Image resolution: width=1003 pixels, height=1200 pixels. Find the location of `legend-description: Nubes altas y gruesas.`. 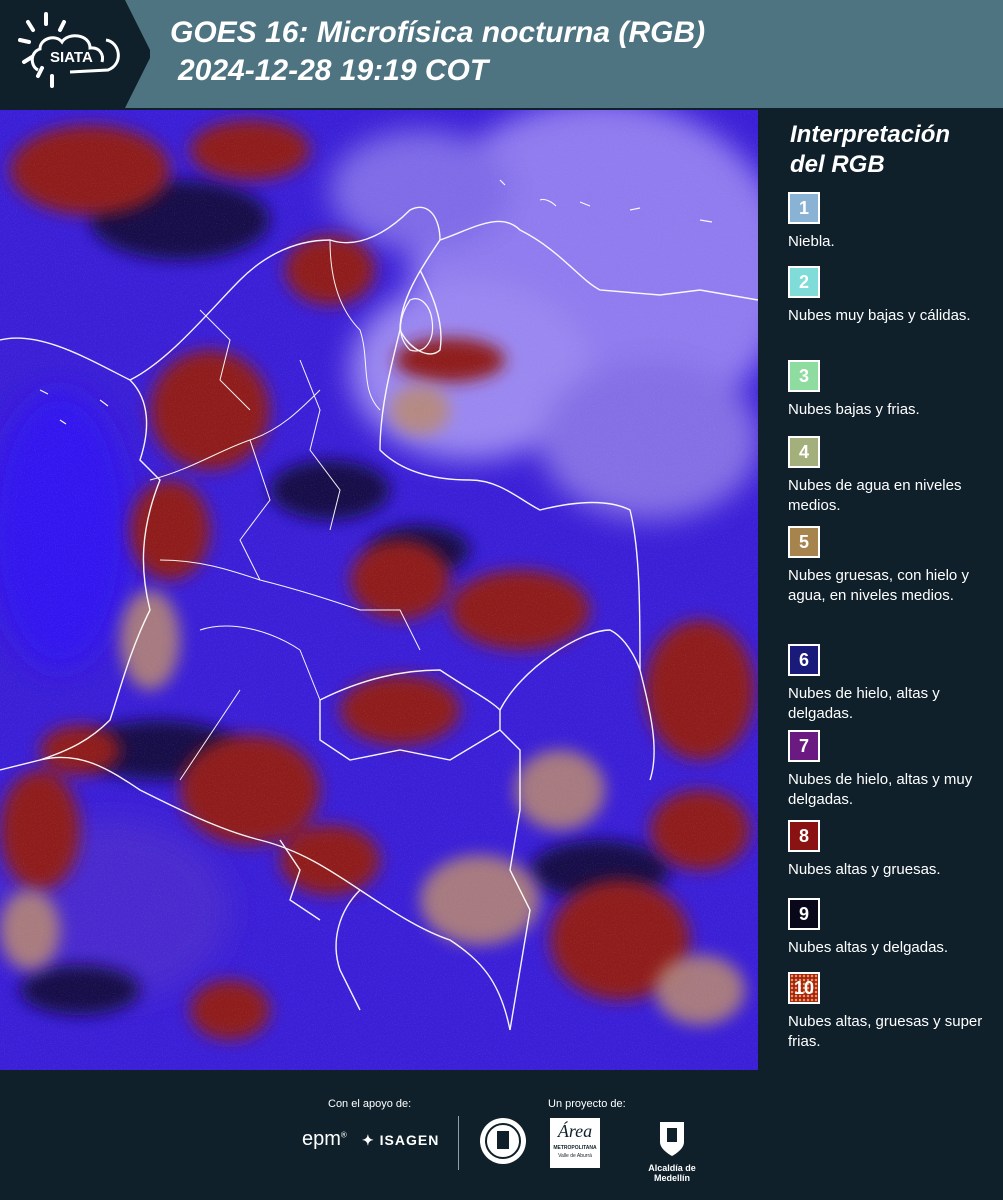

legend-description: Nubes altas y gruesas. is located at coordinates (864, 869).